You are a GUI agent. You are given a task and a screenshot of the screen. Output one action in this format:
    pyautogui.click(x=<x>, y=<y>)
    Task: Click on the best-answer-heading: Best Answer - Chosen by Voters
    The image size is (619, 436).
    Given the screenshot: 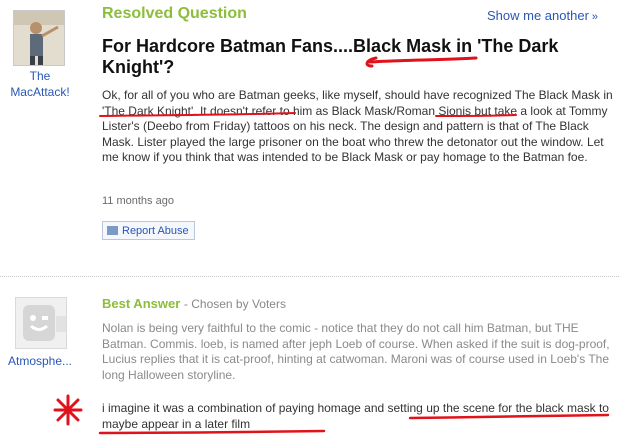 What is the action you would take?
    pyautogui.click(x=194, y=303)
    